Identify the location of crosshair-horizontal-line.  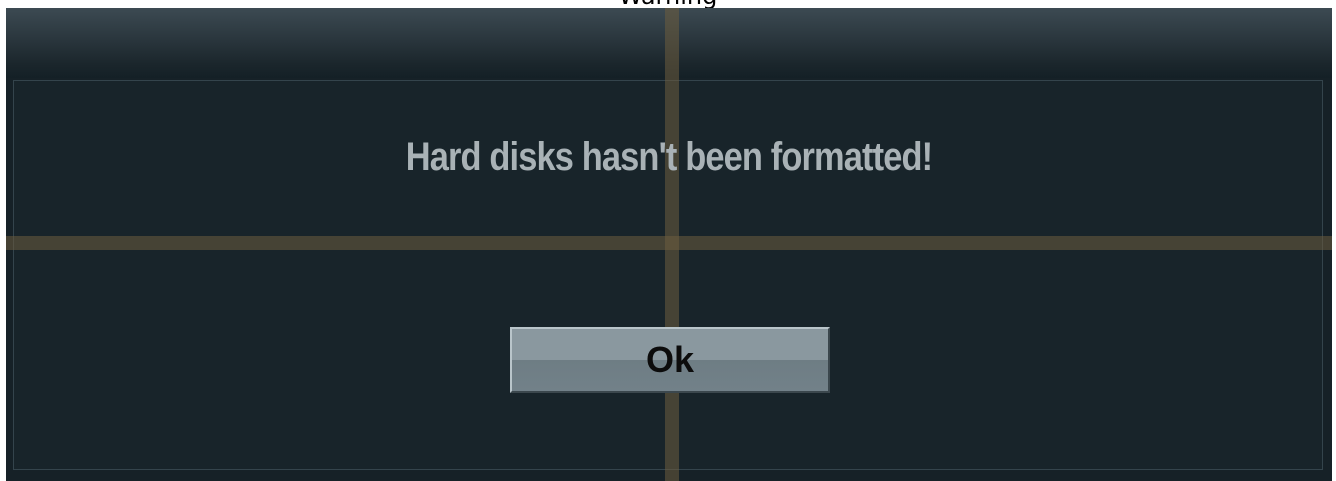
(669, 243).